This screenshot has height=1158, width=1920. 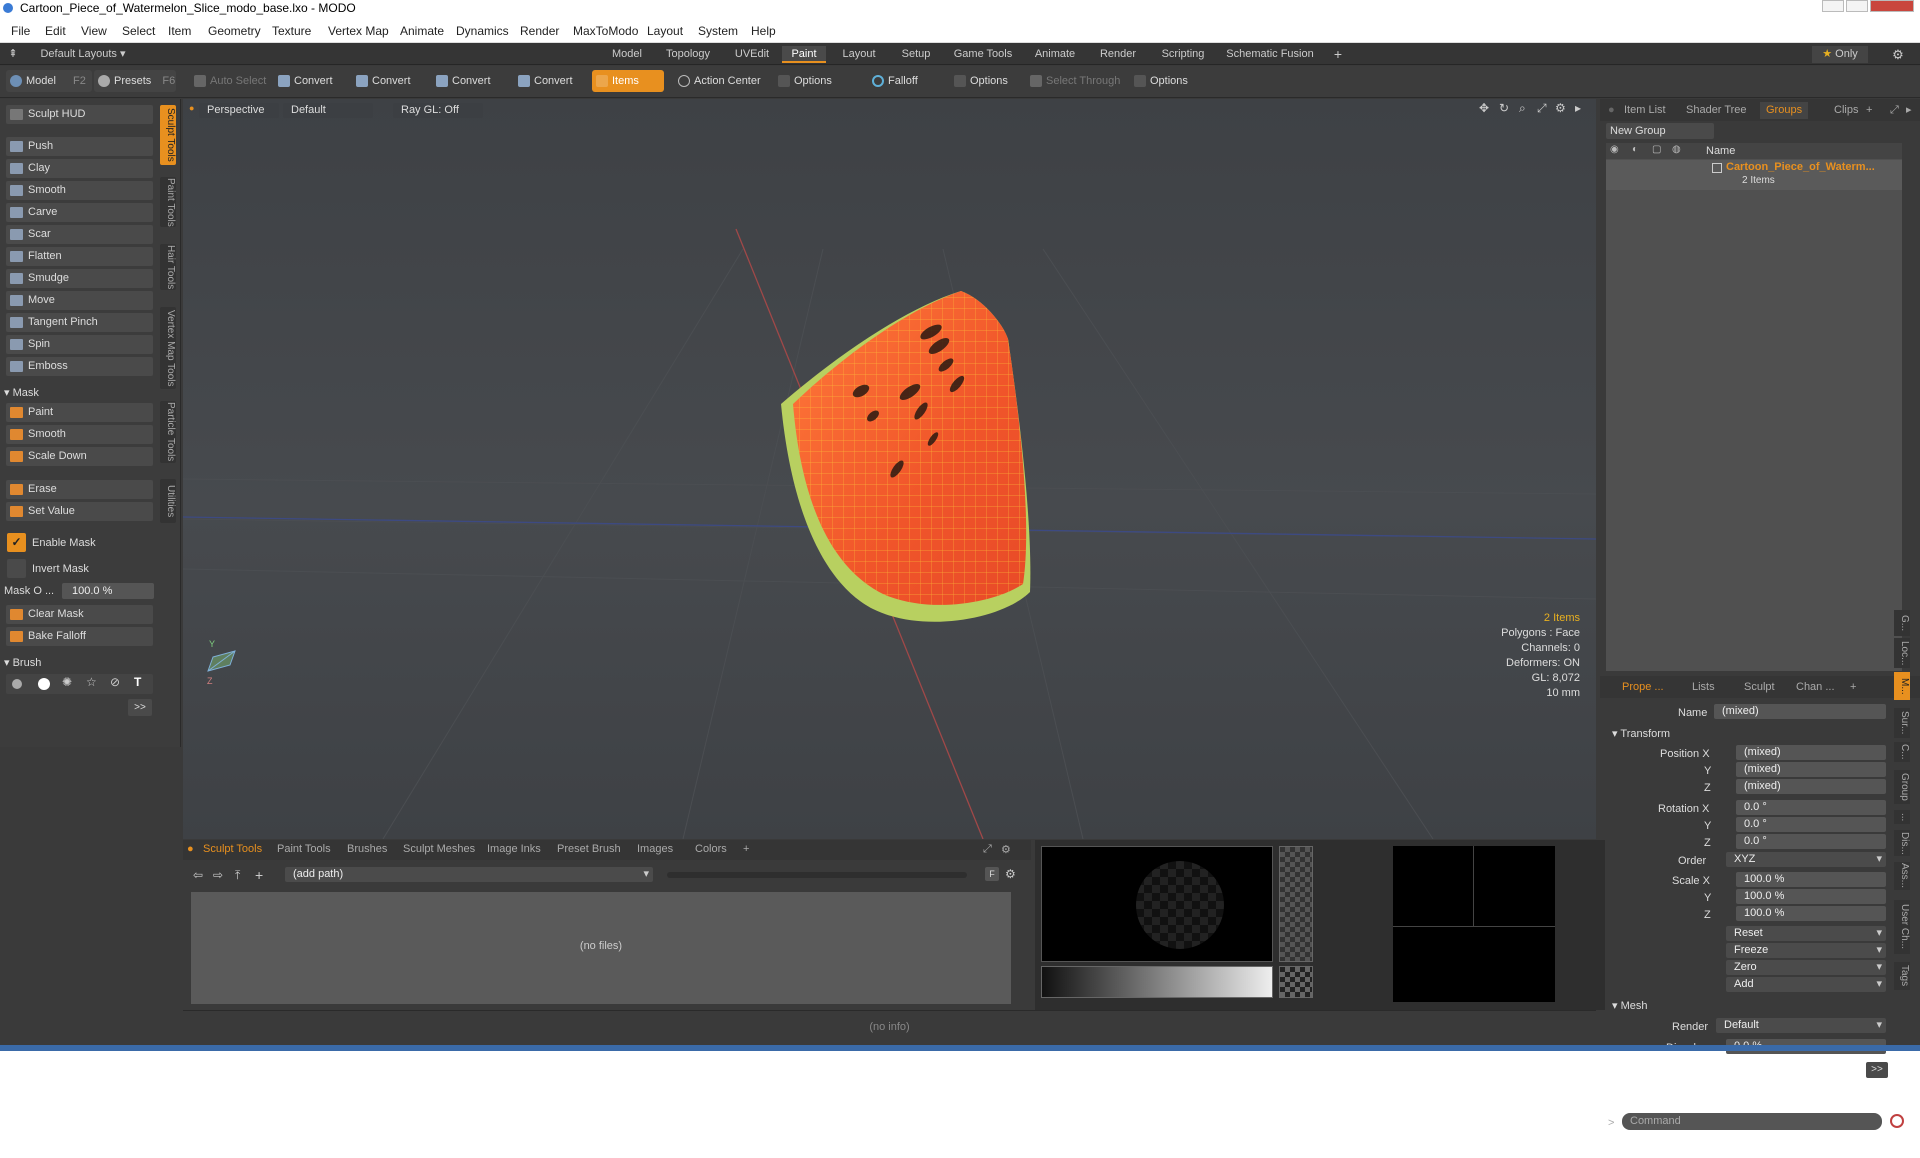 I want to click on transform-section-header: ▾ Transform, so click(x=1641, y=733).